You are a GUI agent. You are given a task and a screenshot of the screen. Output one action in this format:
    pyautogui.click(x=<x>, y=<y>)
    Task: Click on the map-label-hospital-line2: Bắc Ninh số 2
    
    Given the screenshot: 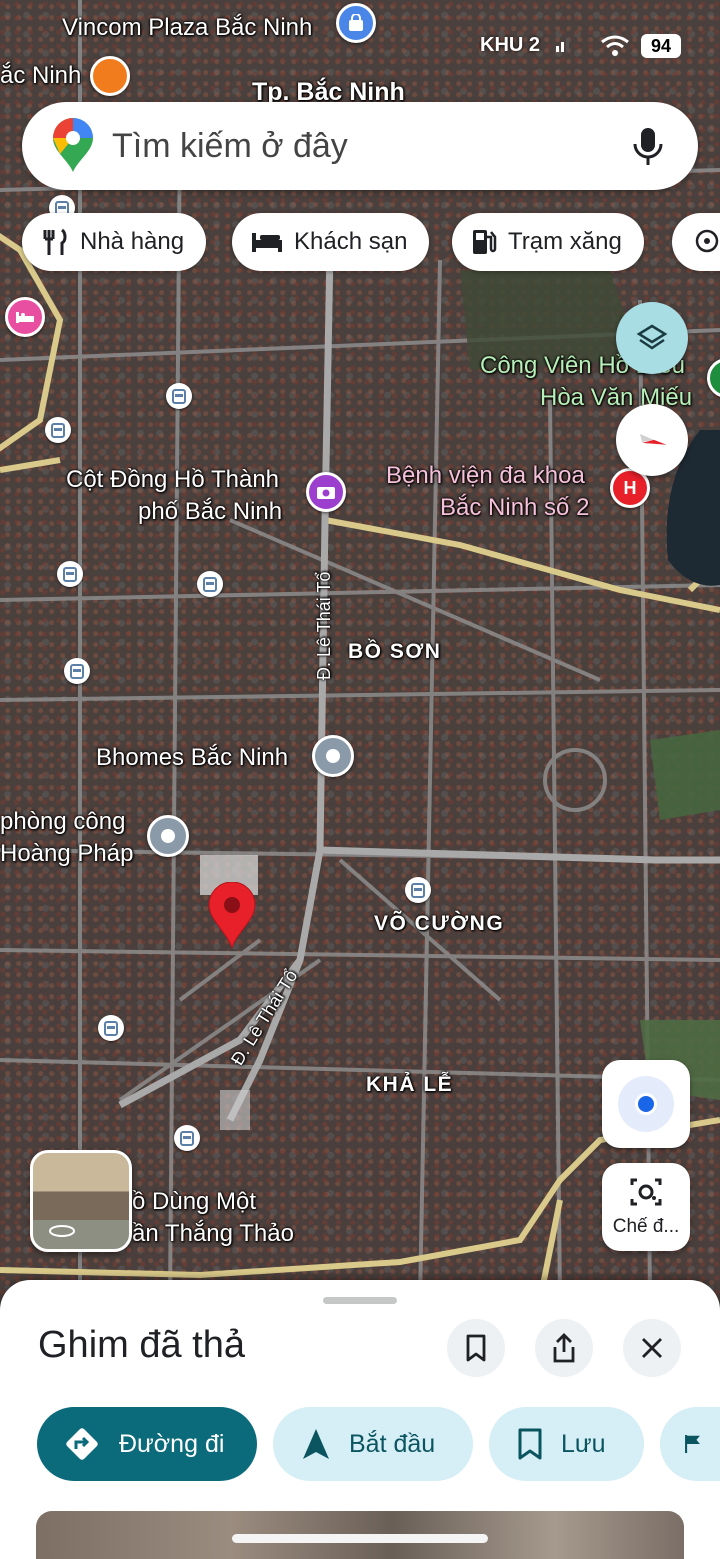 What is the action you would take?
    pyautogui.click(x=514, y=508)
    